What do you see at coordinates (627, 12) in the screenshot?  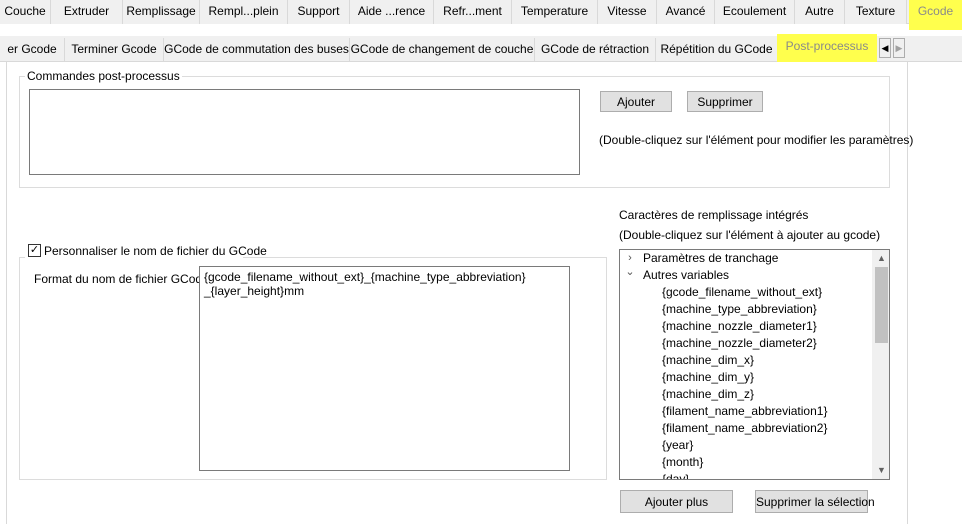 I see `tab-vitesse: Vitesse` at bounding box center [627, 12].